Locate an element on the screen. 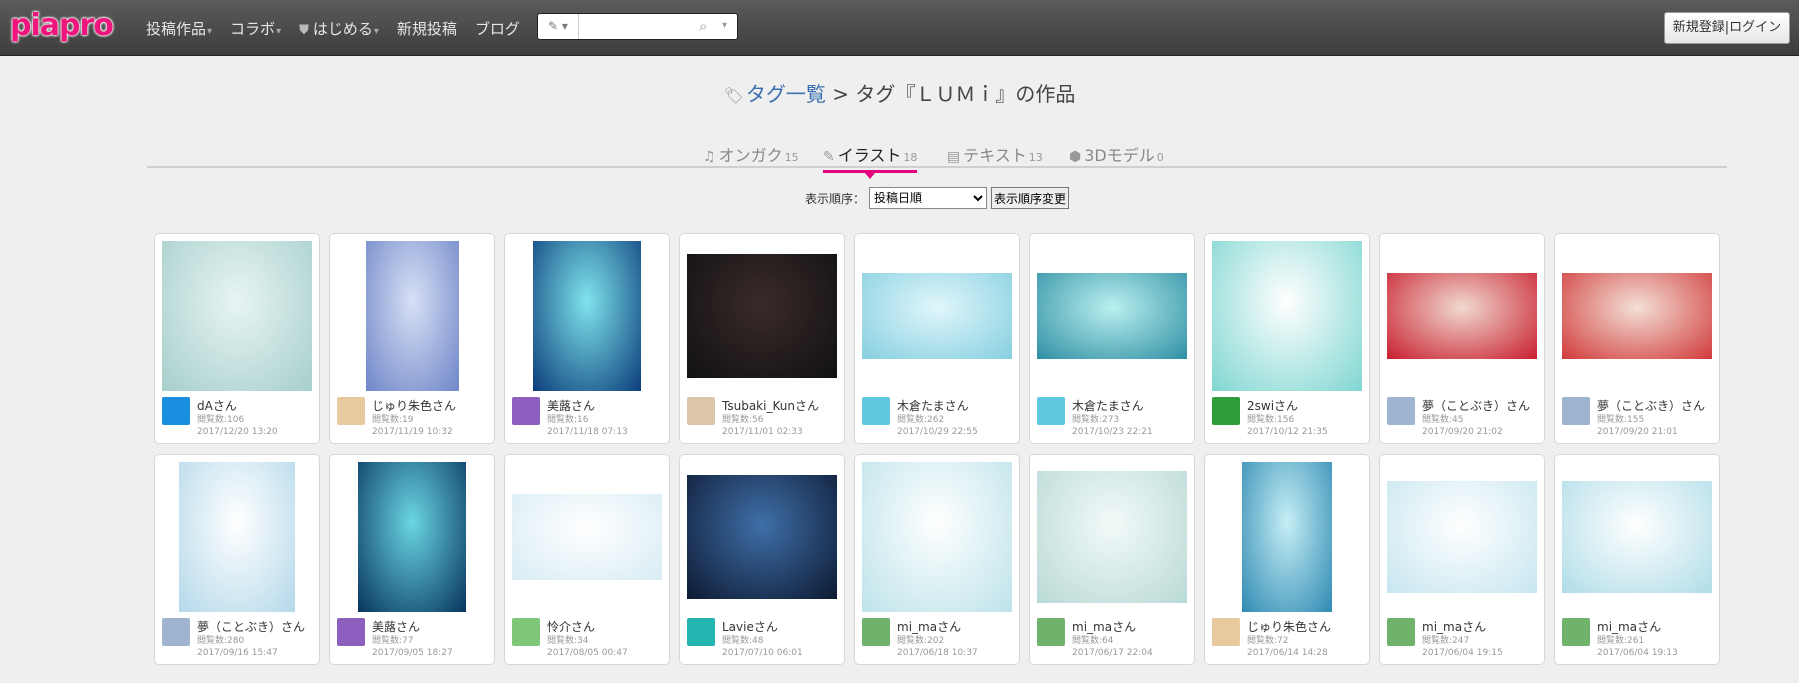 The width and height of the screenshot is (1799, 683). work-info: mi_maさん 閲覧数:64 2017/06/17 22:04 is located at coordinates (1132, 638).